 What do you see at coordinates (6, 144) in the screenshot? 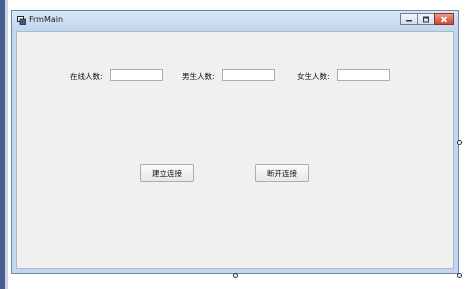
I see `designer-left-edge-highlight` at bounding box center [6, 144].